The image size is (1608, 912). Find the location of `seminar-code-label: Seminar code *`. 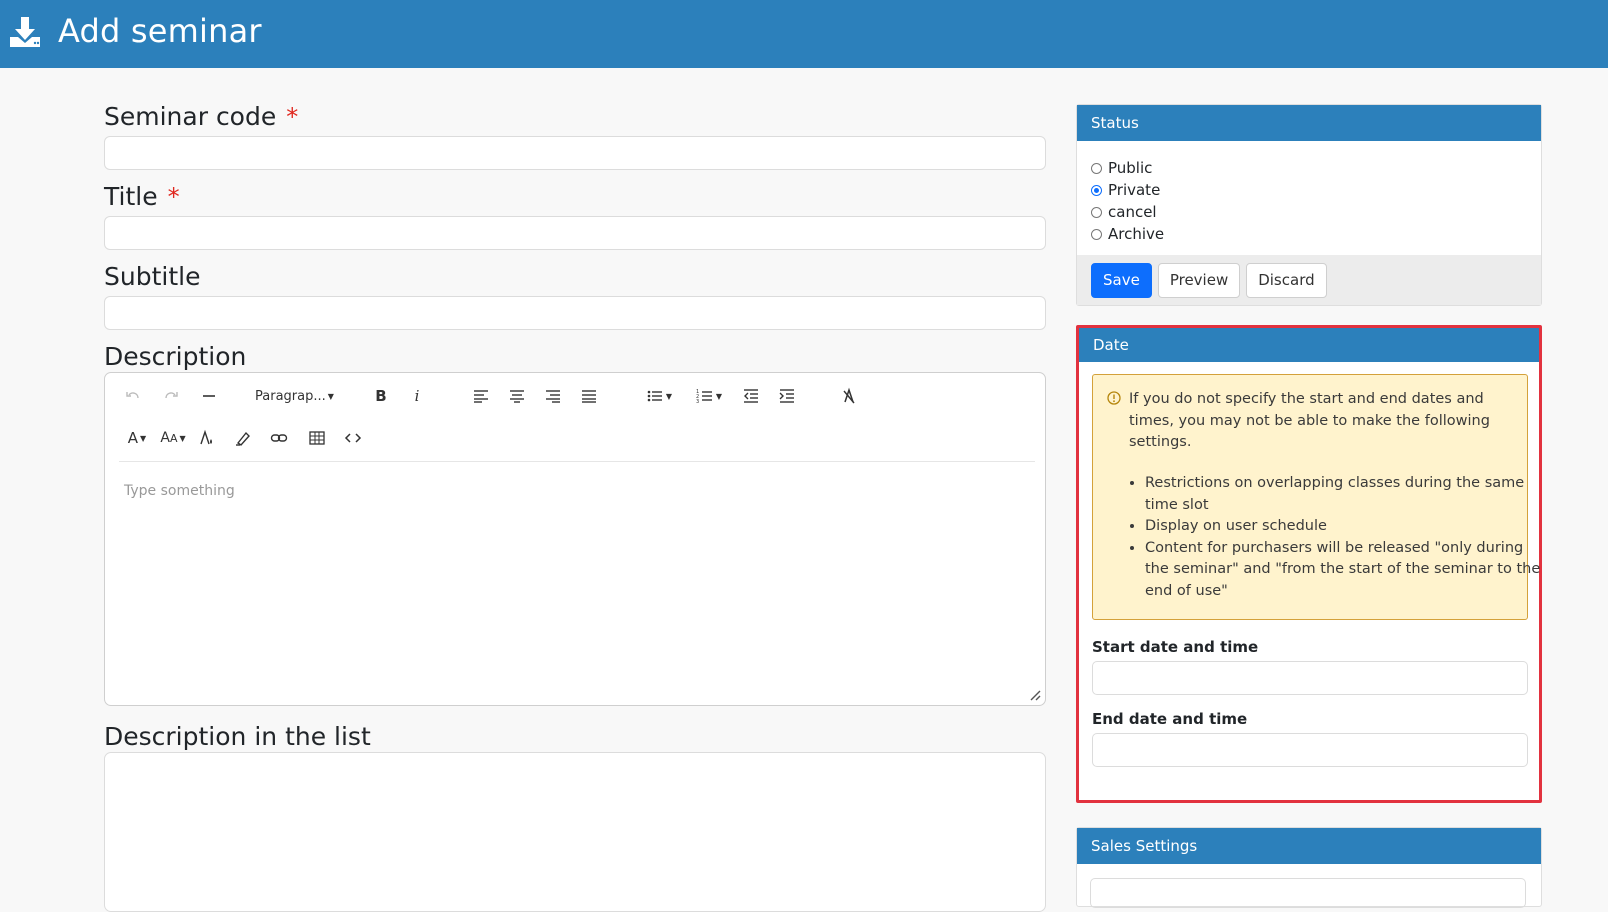

seminar-code-label: Seminar code * is located at coordinates (201, 116).